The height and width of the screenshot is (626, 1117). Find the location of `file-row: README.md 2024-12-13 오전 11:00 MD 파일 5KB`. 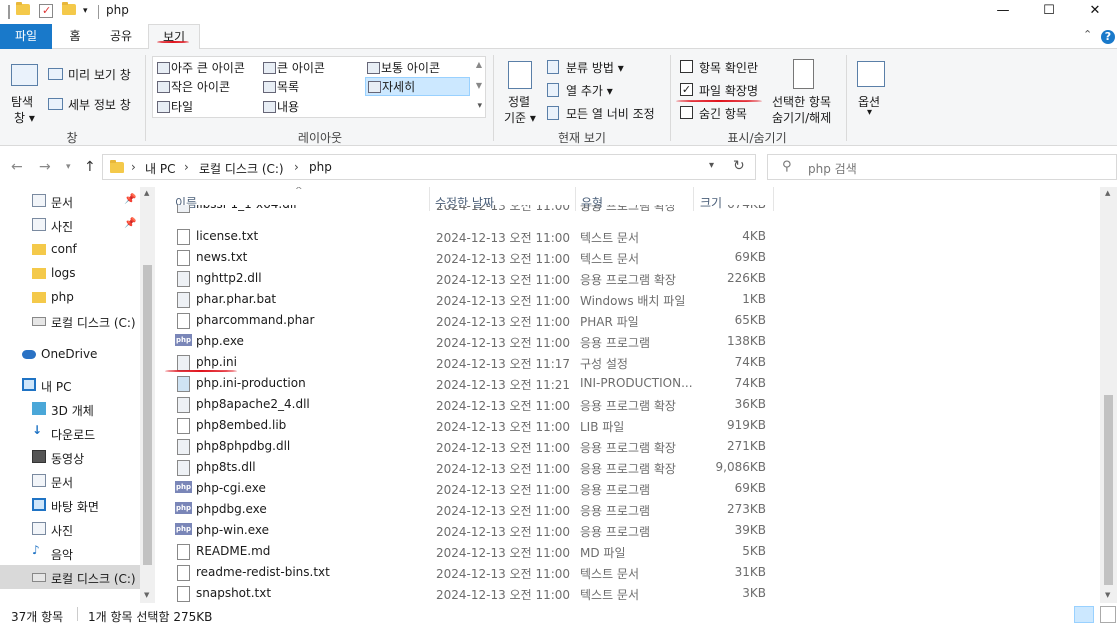

file-row: README.md 2024-12-13 오전 11:00 MD 파일 5KB is located at coordinates (471, 551).